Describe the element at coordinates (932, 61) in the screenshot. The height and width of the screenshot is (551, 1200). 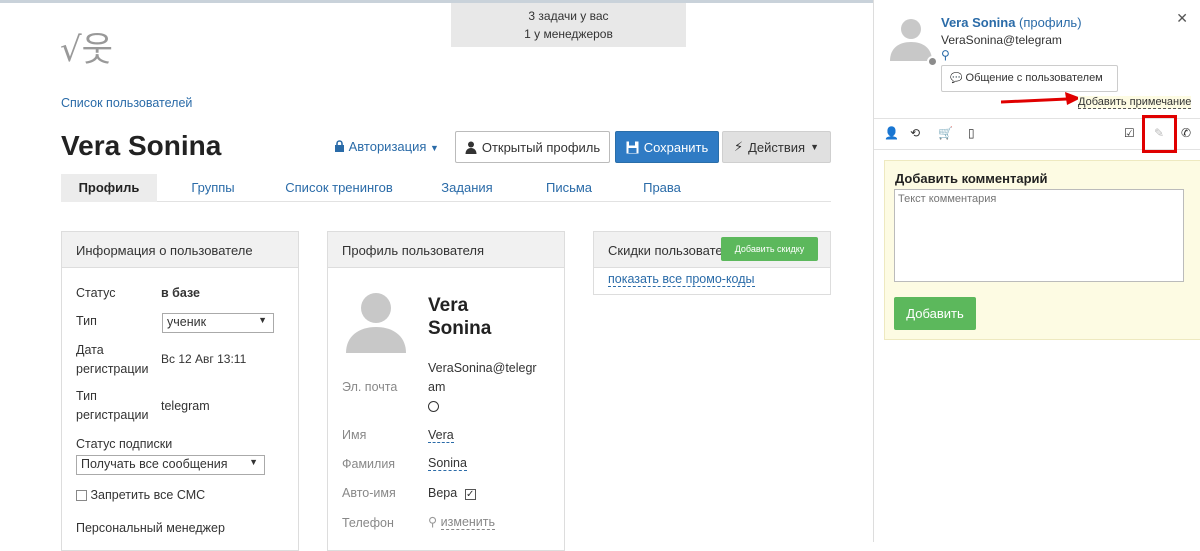
I see `online-status-dot` at that location.